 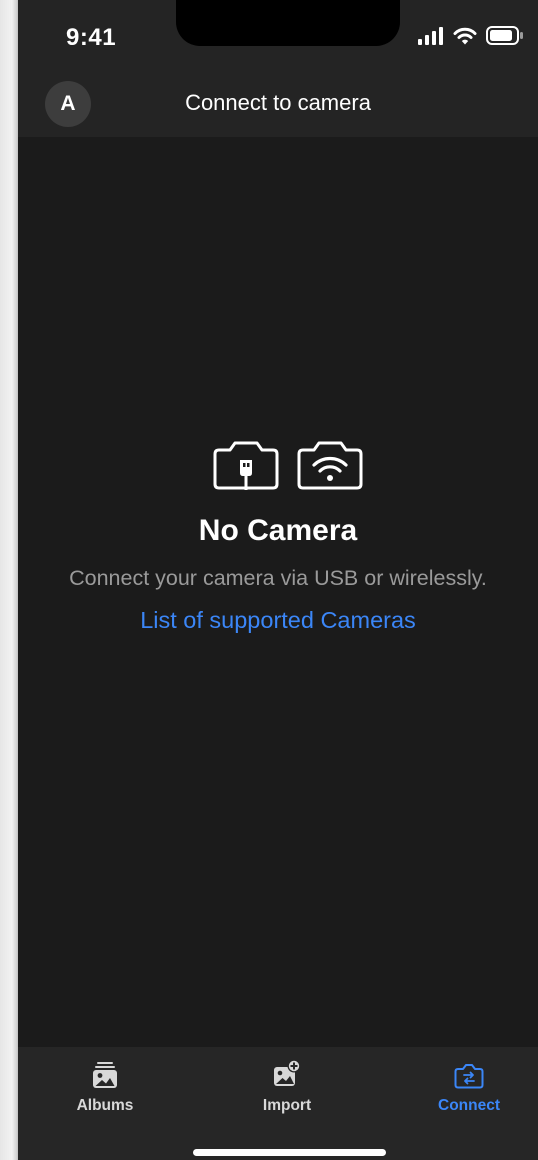 What do you see at coordinates (469, 1105) in the screenshot?
I see `tab-connect-label: Connect` at bounding box center [469, 1105].